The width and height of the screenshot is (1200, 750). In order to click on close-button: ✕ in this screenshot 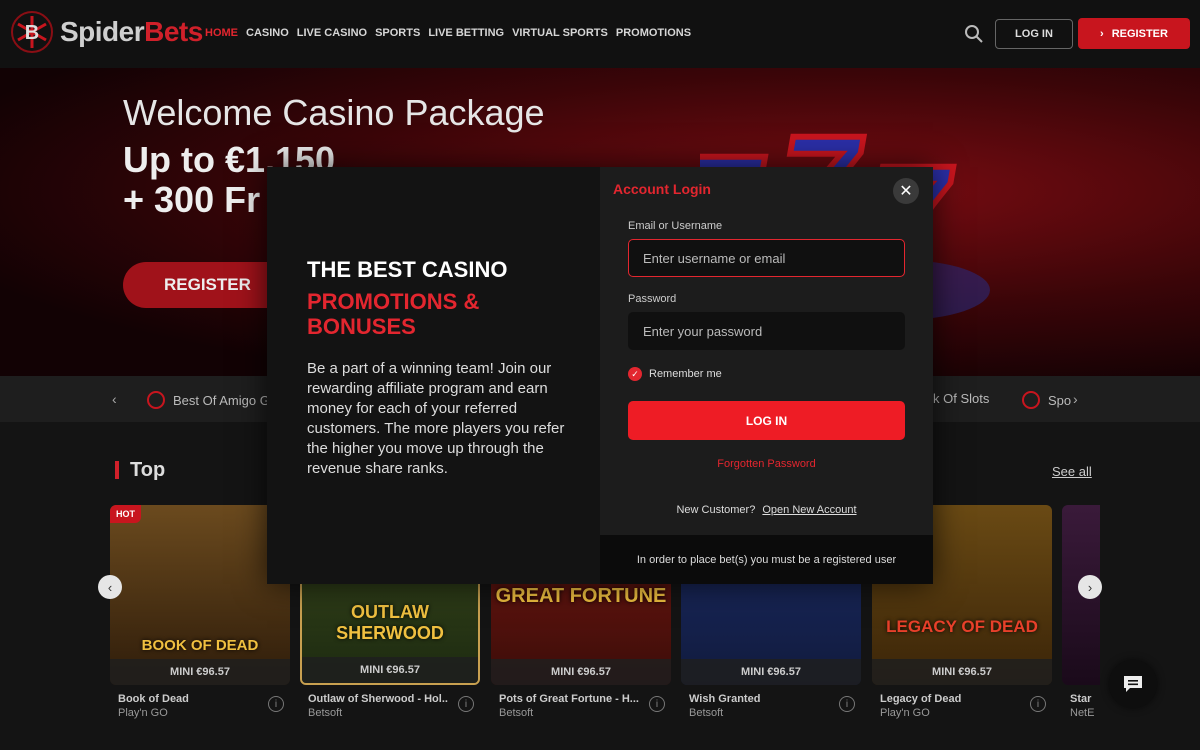, I will do `click(906, 191)`.